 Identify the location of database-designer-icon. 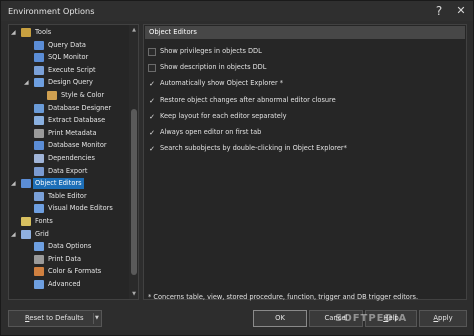
(39, 108).